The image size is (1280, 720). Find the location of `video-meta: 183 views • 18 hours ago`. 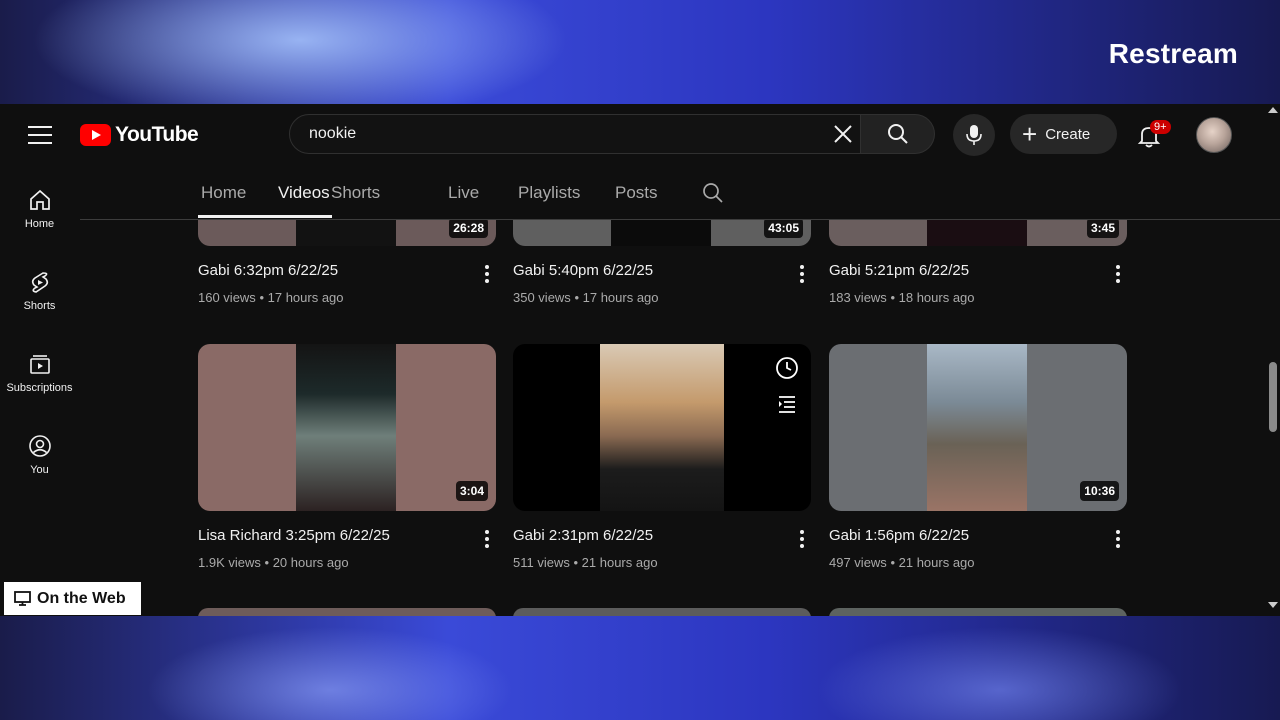

video-meta: 183 views • 18 hours ago is located at coordinates (902, 297).